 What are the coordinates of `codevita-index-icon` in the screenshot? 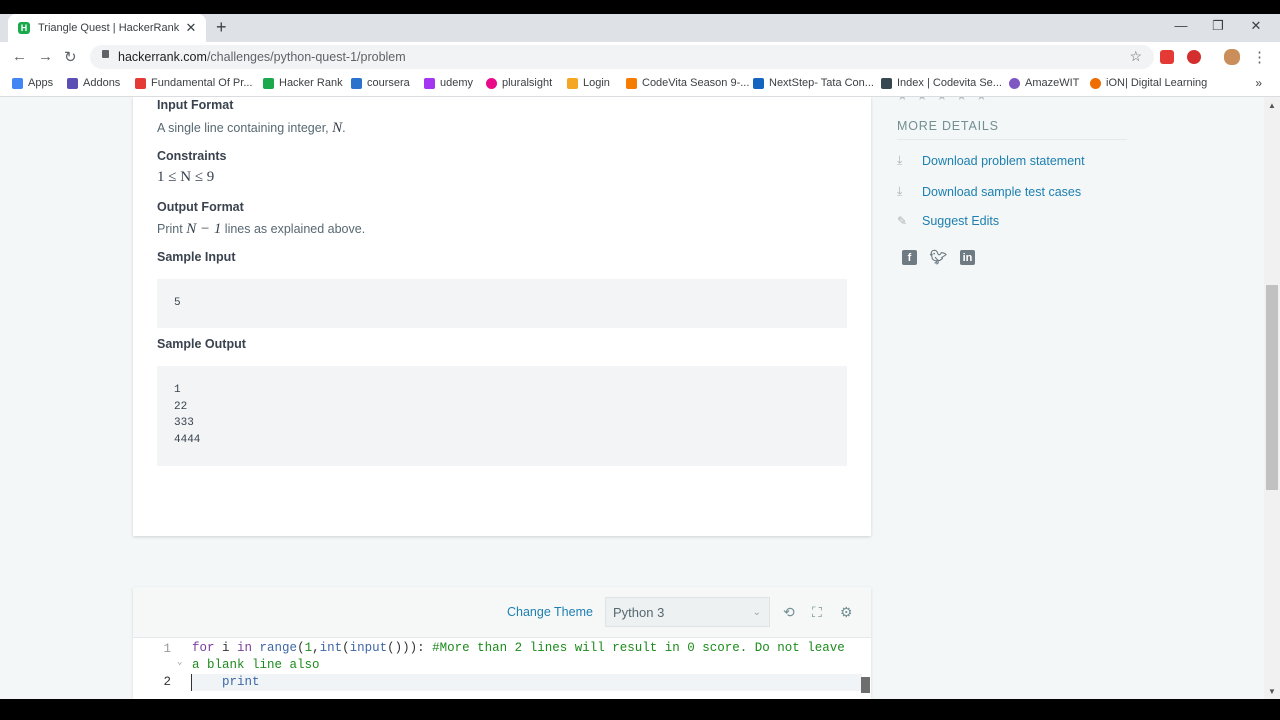 It's located at (886, 83).